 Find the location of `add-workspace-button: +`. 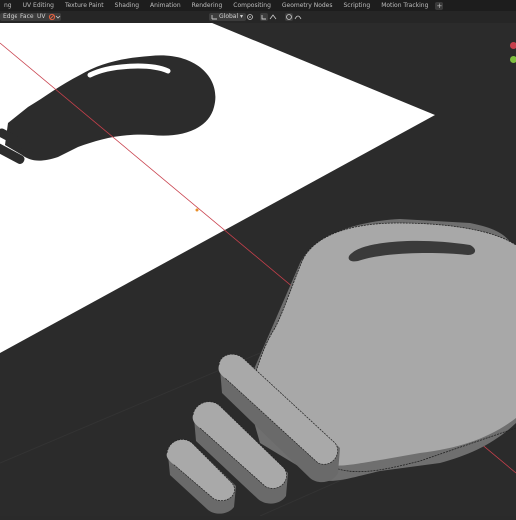

add-workspace-button: + is located at coordinates (439, 5).